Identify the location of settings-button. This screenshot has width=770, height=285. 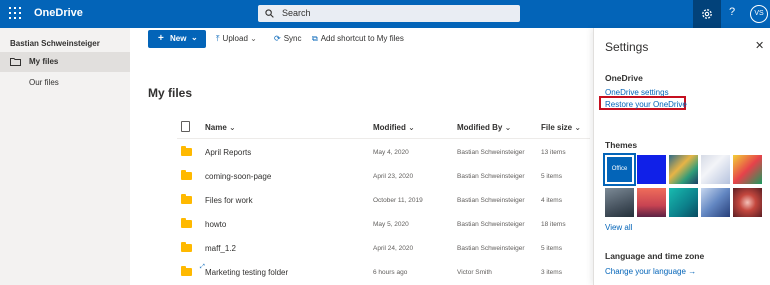
(707, 14).